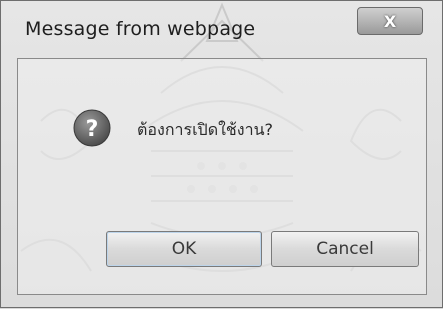 Image resolution: width=443 pixels, height=309 pixels. What do you see at coordinates (184, 249) in the screenshot?
I see `ok-button: OK` at bounding box center [184, 249].